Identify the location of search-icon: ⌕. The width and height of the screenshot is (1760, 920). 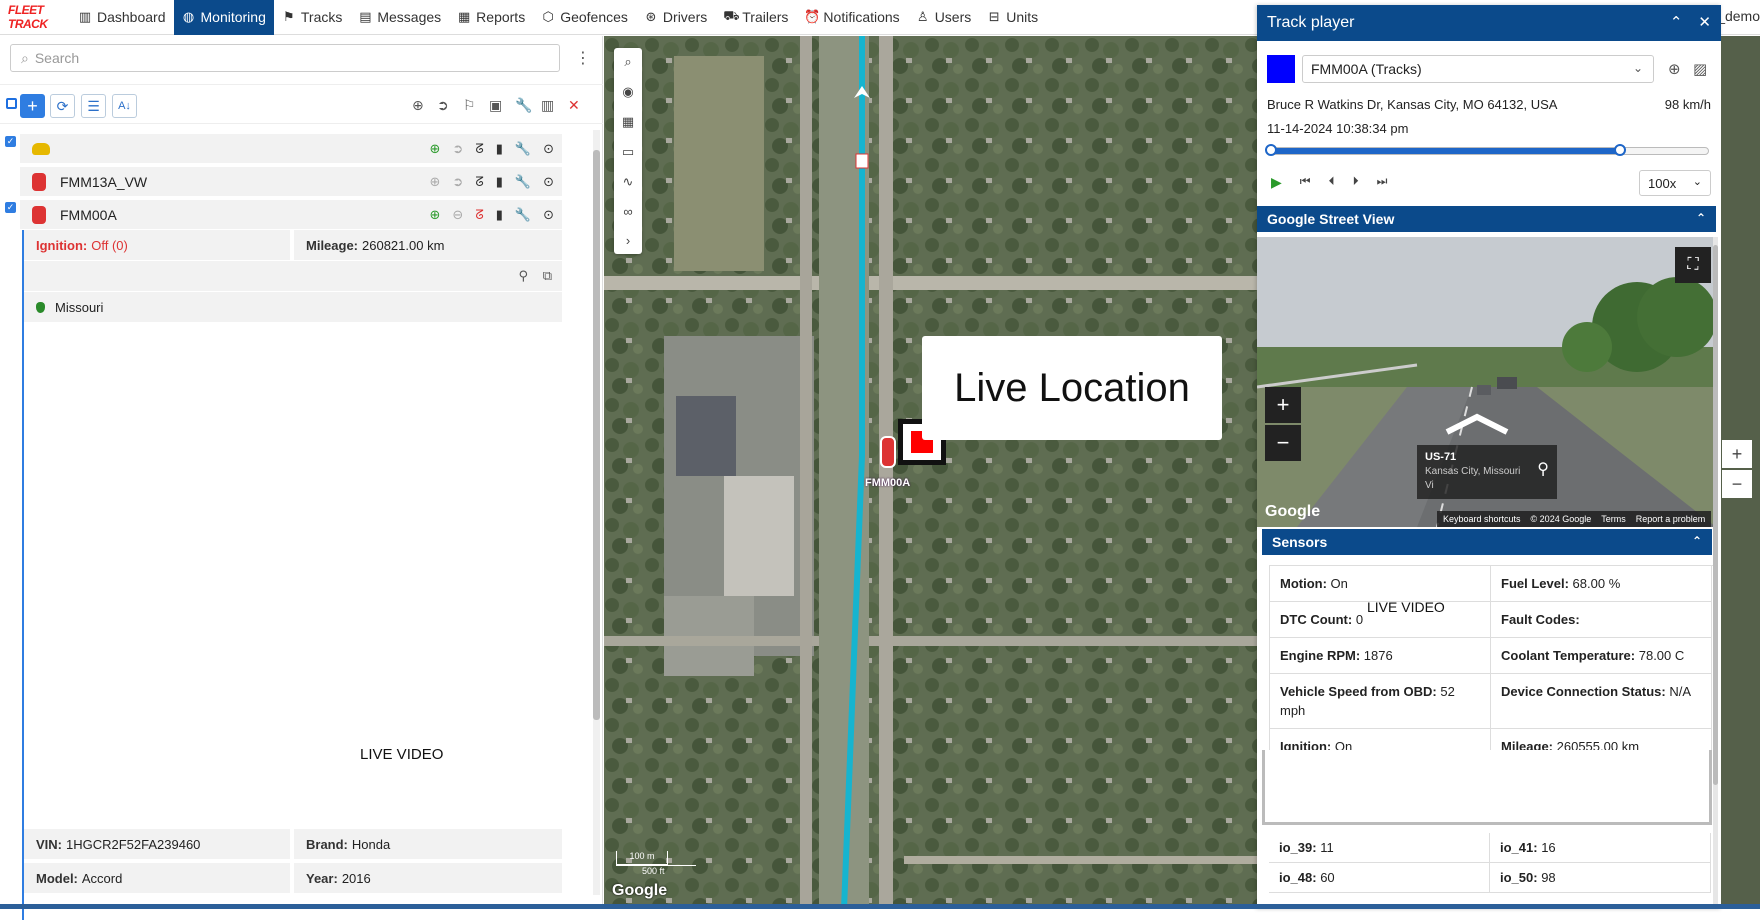
(627, 62).